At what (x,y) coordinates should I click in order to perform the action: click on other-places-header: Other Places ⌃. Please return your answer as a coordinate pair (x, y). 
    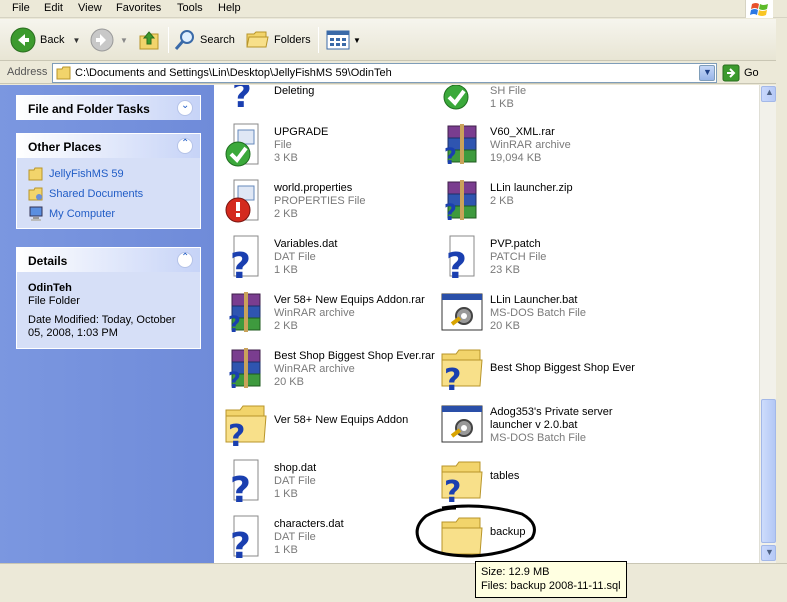
    Looking at the image, I should click on (108, 146).